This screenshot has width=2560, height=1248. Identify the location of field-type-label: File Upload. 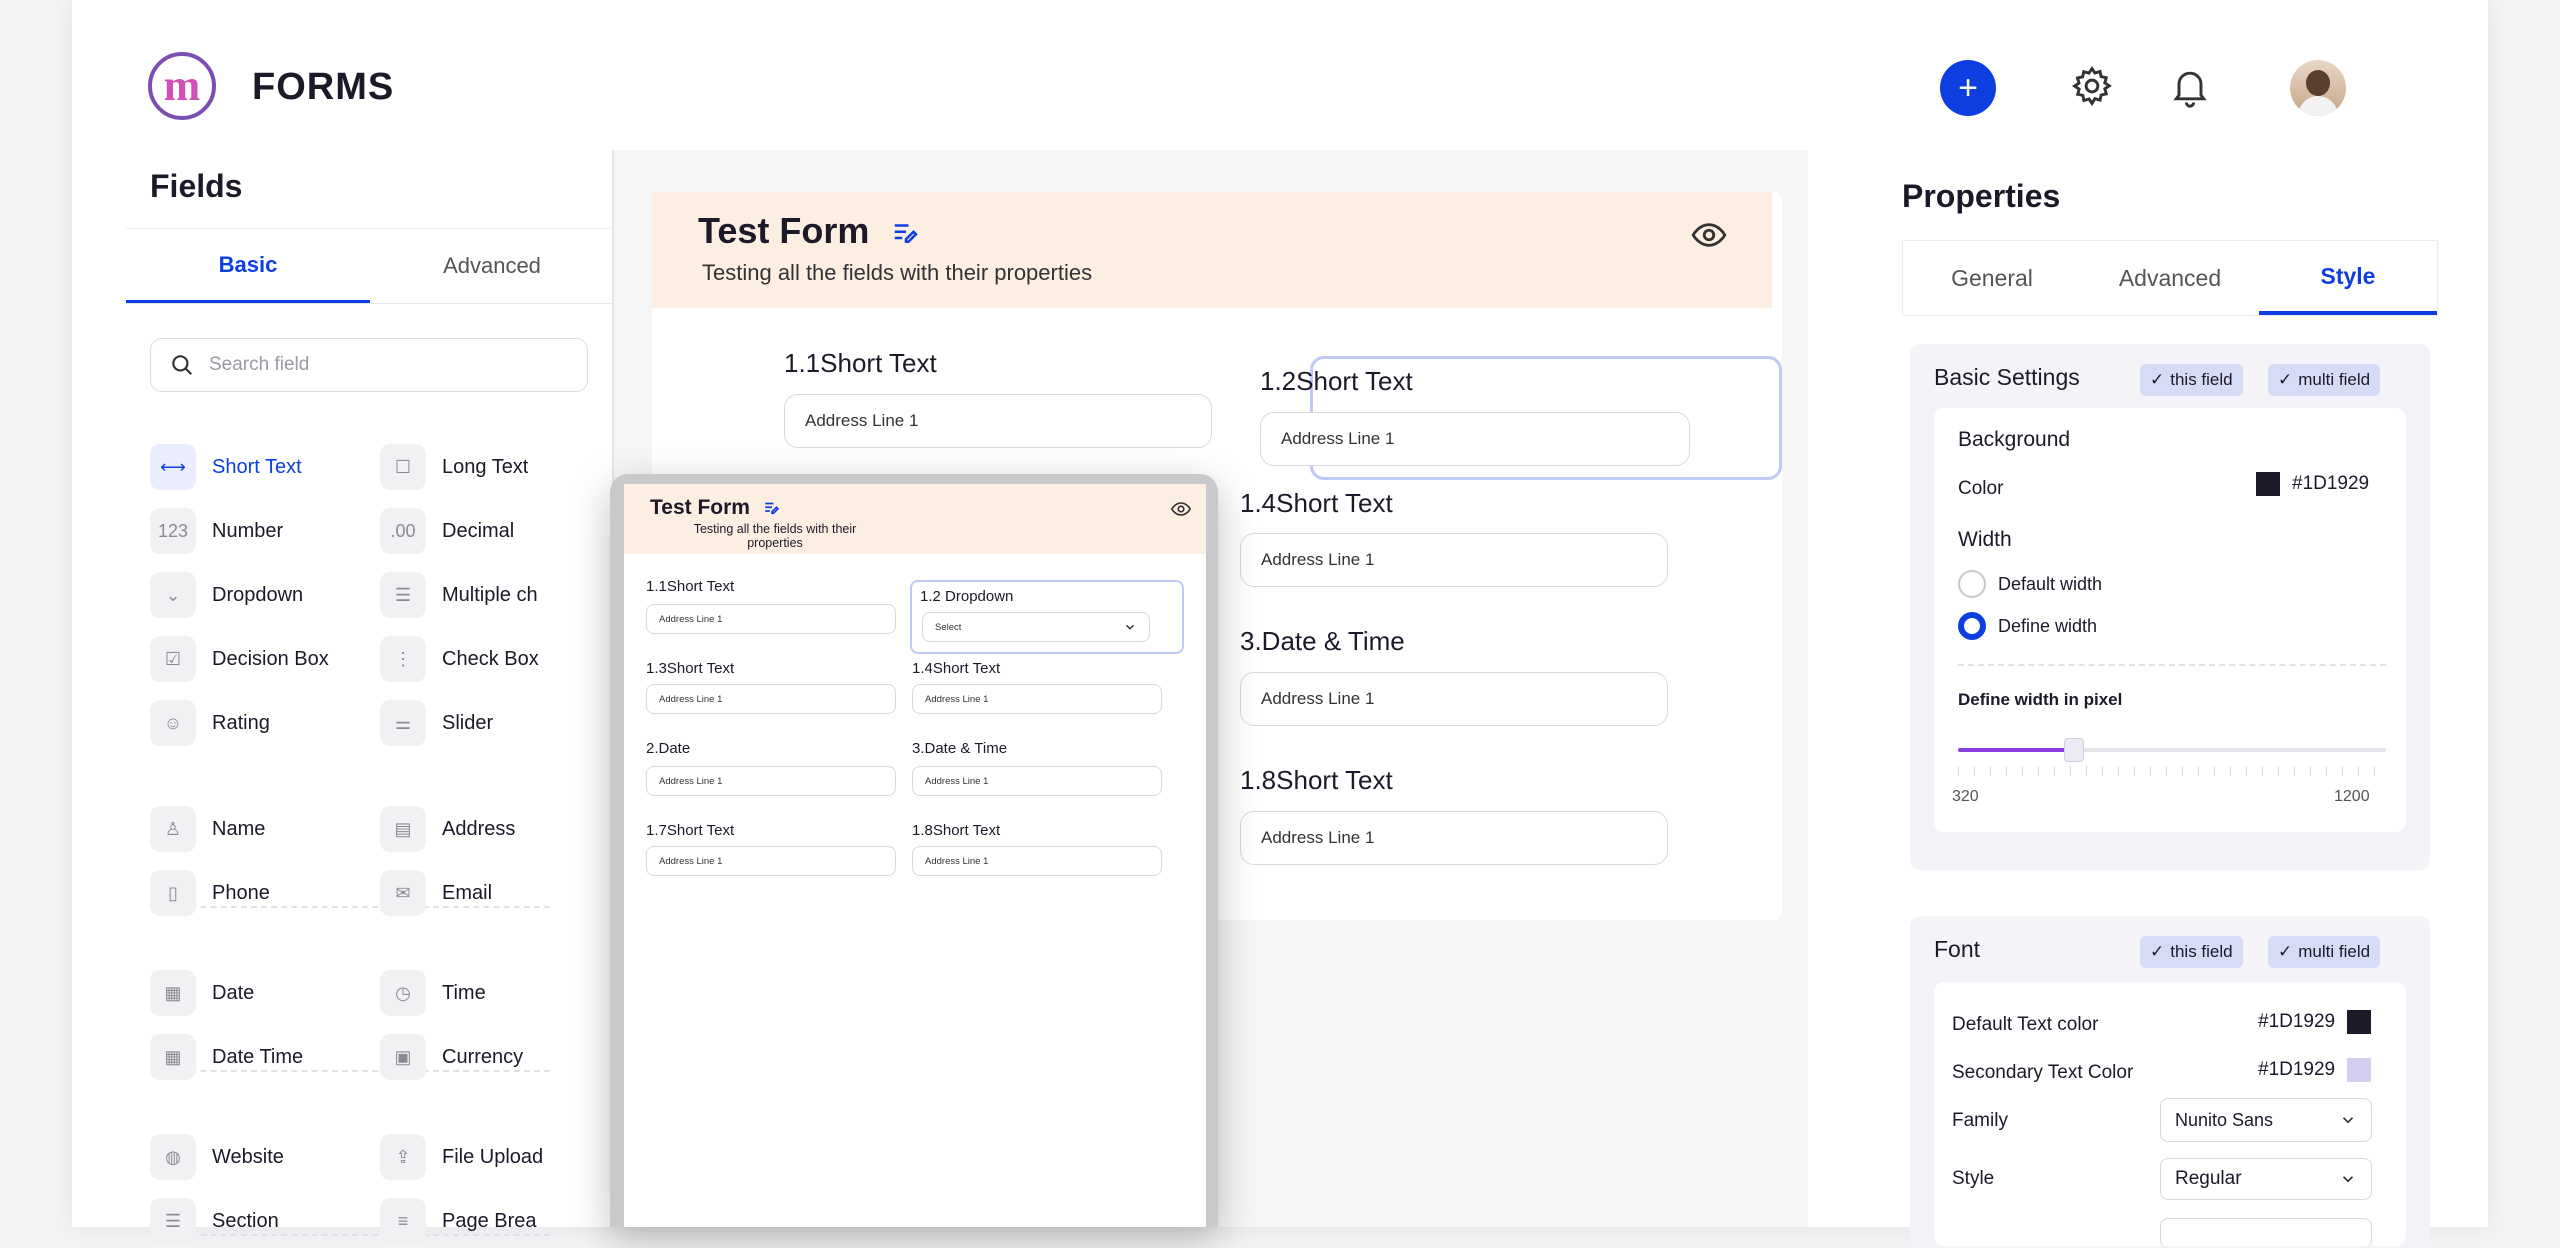
(493, 1156).